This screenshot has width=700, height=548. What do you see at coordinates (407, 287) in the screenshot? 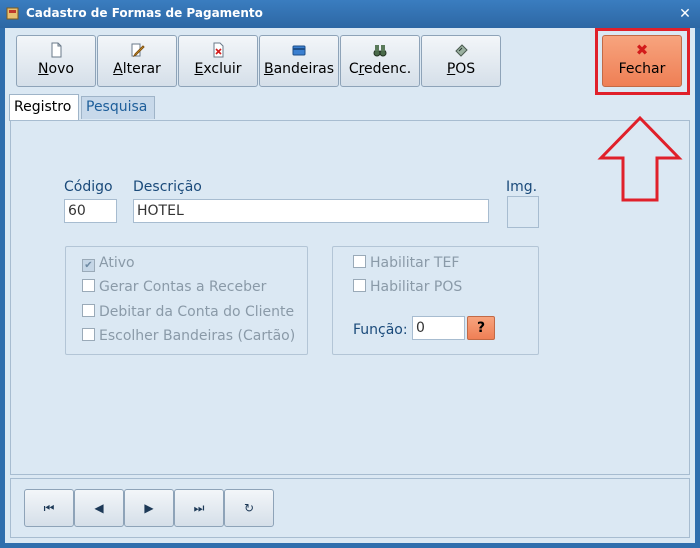
I see `habilitar-pos-checkbox: Habilitar POS` at bounding box center [407, 287].